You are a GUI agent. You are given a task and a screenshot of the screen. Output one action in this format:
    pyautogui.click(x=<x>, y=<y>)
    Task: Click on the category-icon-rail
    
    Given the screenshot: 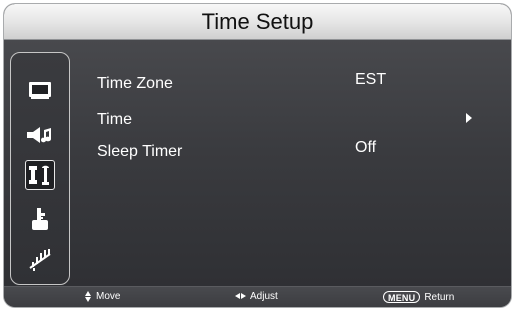 What is the action you would take?
    pyautogui.click(x=40, y=168)
    